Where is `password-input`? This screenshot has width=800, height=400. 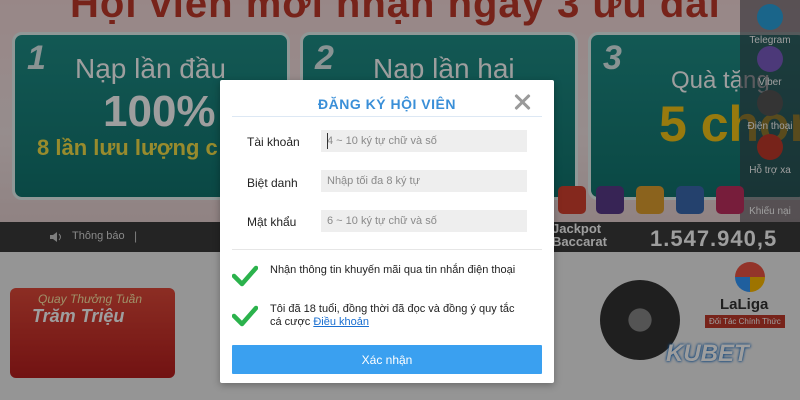 password-input is located at coordinates (424, 221).